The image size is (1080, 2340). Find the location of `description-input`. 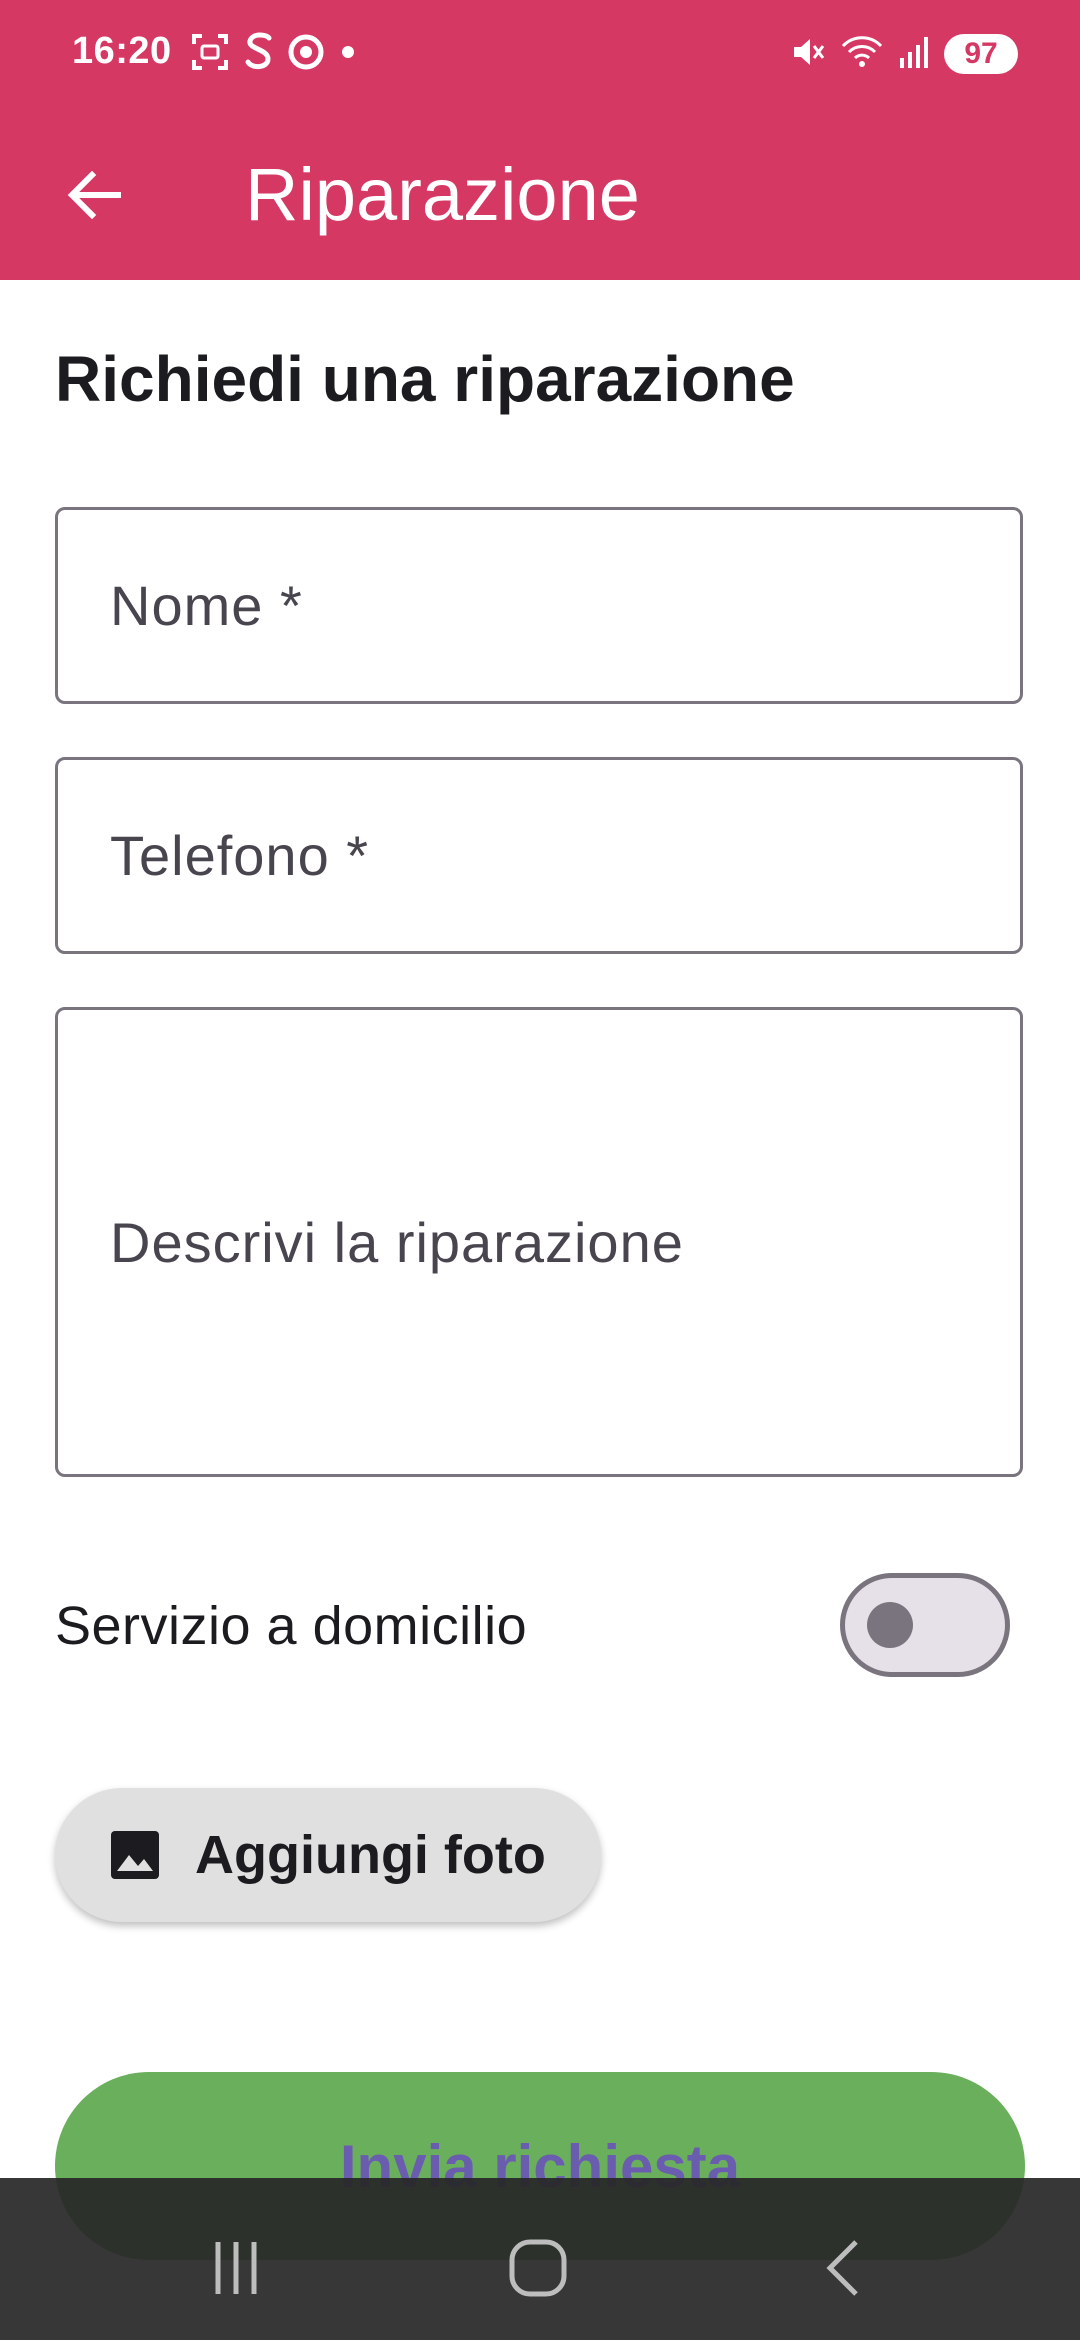

description-input is located at coordinates (550, 1250).